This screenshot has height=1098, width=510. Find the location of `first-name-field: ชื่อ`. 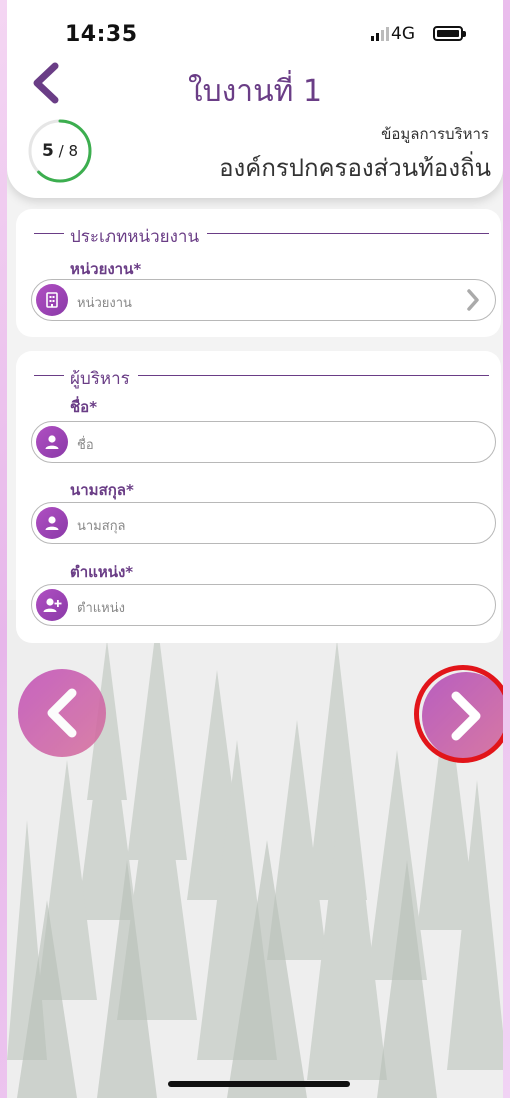

first-name-field: ชื่อ is located at coordinates (263, 442).